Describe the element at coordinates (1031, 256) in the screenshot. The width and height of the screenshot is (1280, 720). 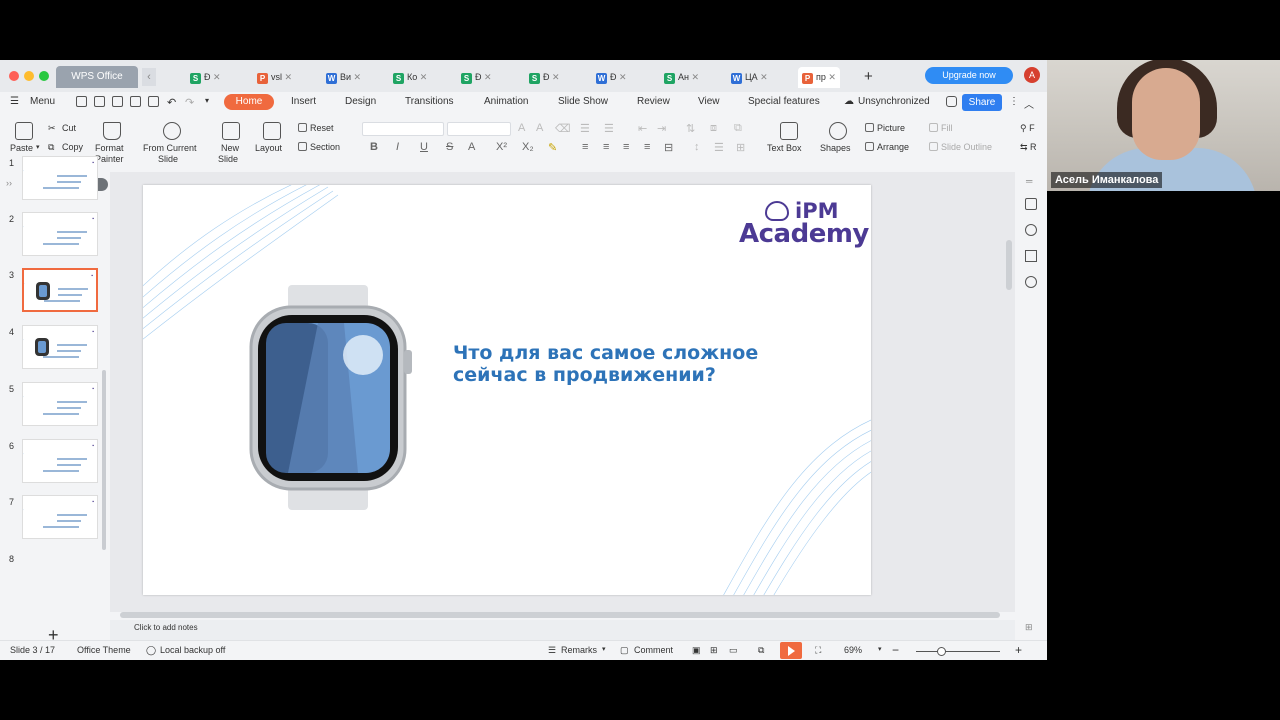
I see `properties-panel-icon` at that location.